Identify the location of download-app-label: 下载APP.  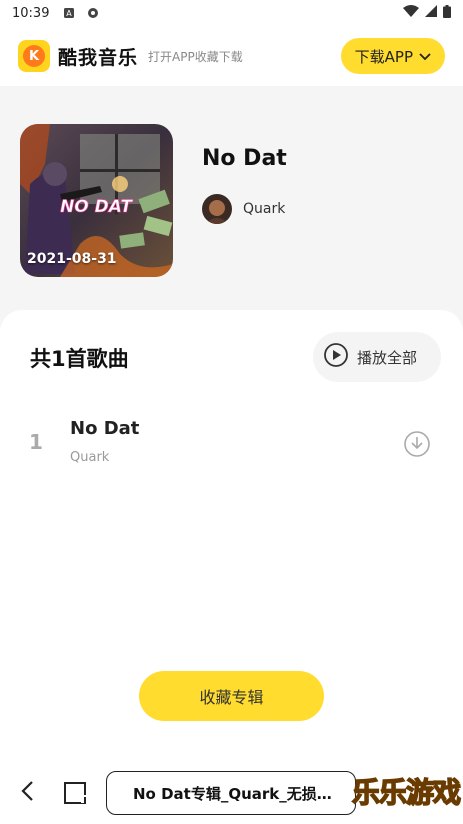
(383, 56).